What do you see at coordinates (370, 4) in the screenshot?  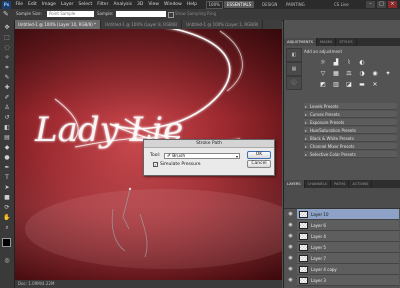 I see `minimize-icon: –` at bounding box center [370, 4].